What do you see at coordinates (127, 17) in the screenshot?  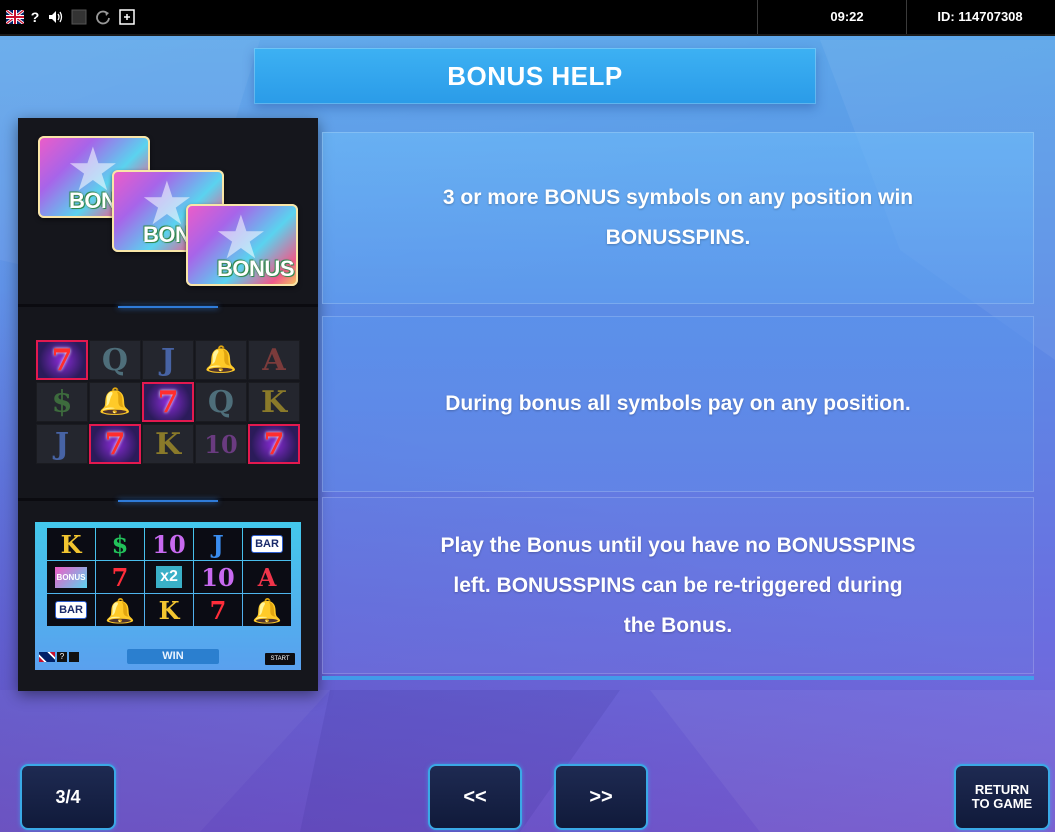 I see `window-icon` at bounding box center [127, 17].